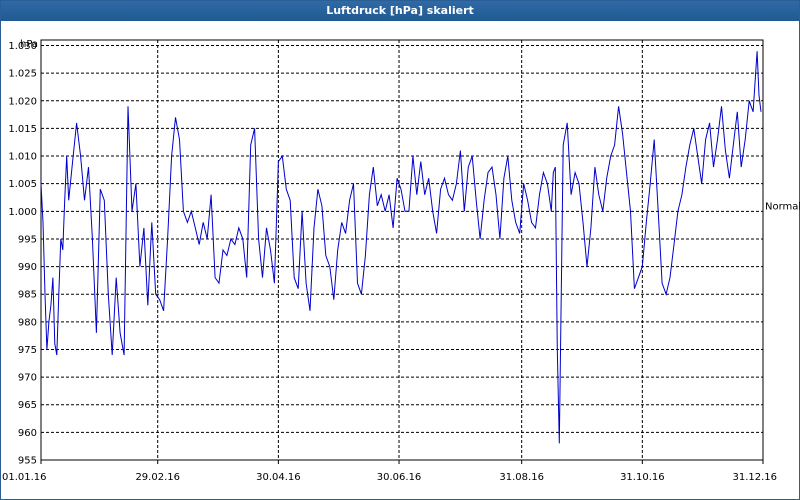  I want to click on reference-label-normal: Normal, so click(782, 206).